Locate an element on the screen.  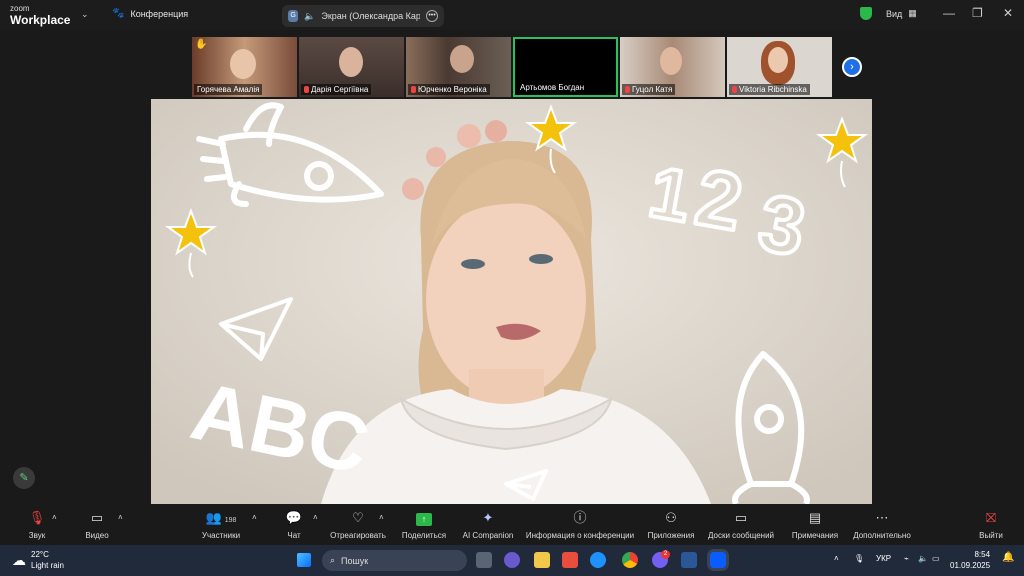
tray-chevron-icon: ˄ is located at coordinates (836, 558).